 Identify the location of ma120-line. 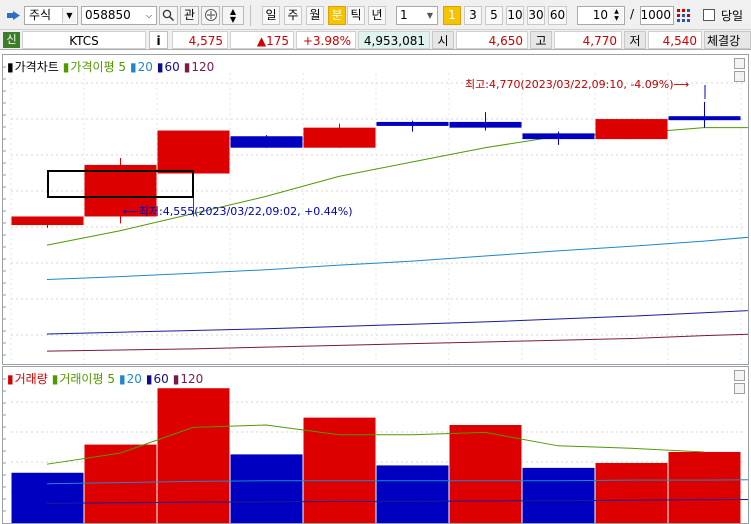
(397, 342).